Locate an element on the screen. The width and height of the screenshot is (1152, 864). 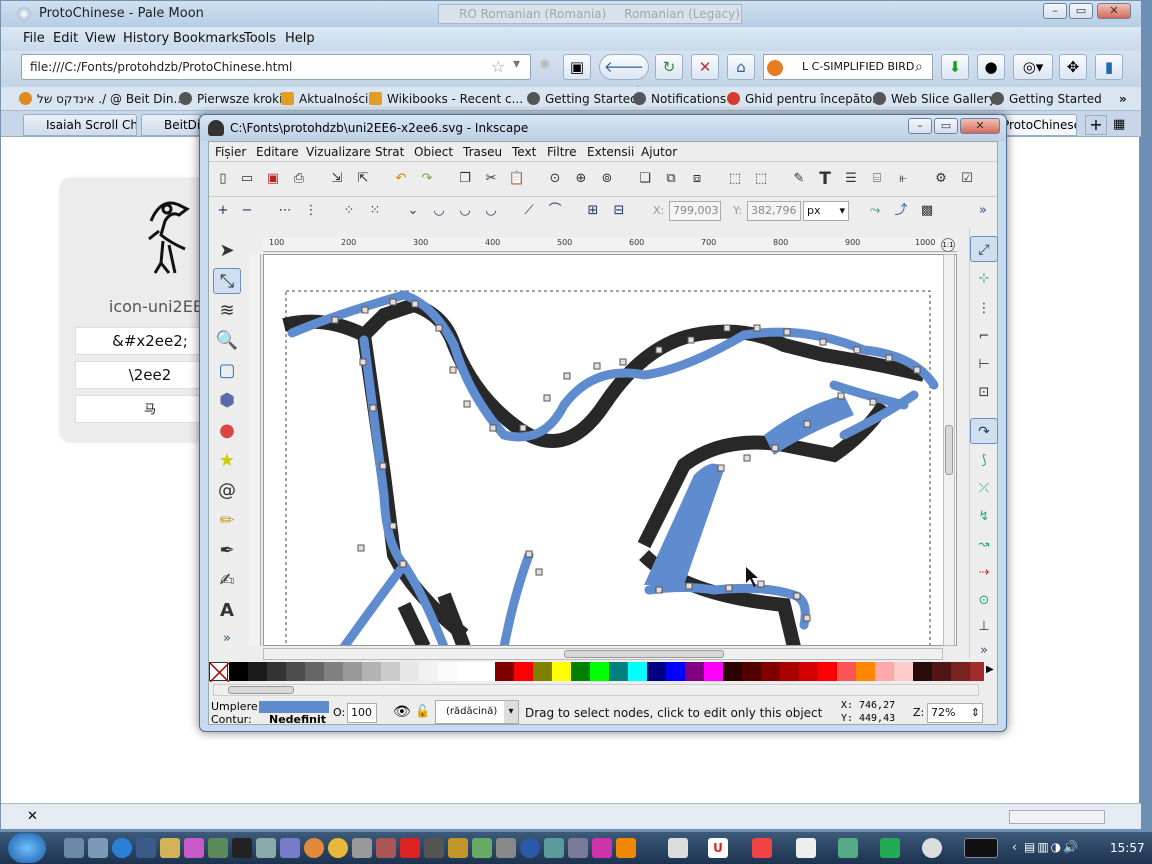
ink-menu-obiect: Obiect is located at coordinates (433, 152).